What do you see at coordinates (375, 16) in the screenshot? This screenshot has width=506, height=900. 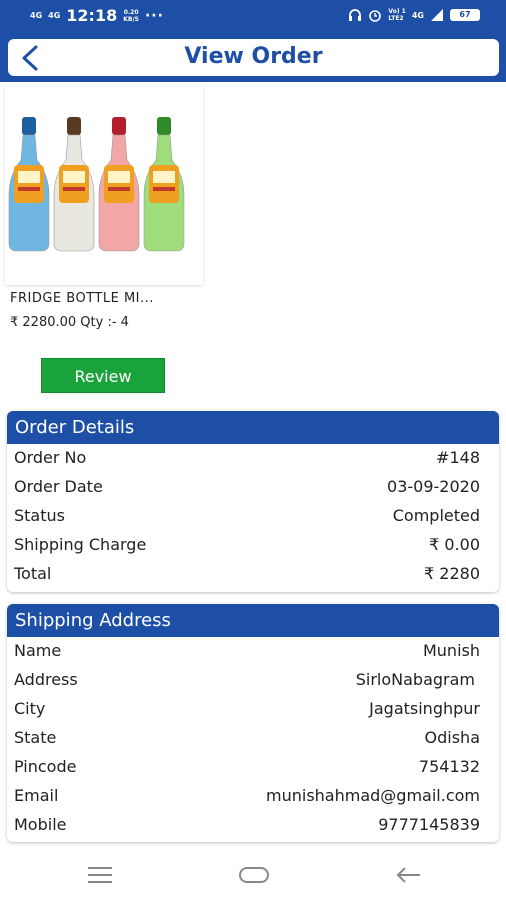 I see `alarm-icon` at bounding box center [375, 16].